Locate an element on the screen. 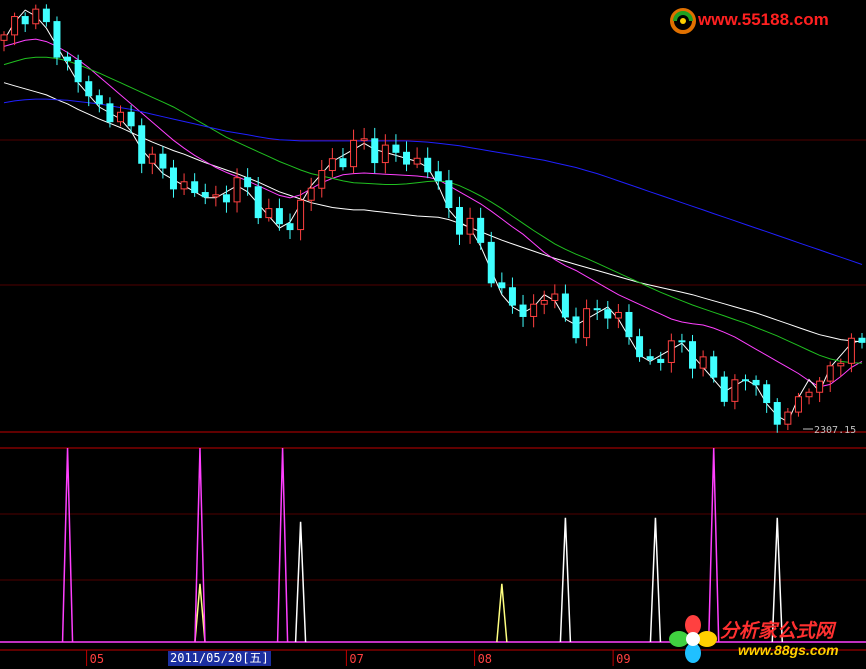 This screenshot has width=866, height=669. watermark-url-text: www.88gs.com is located at coordinates (788, 650).